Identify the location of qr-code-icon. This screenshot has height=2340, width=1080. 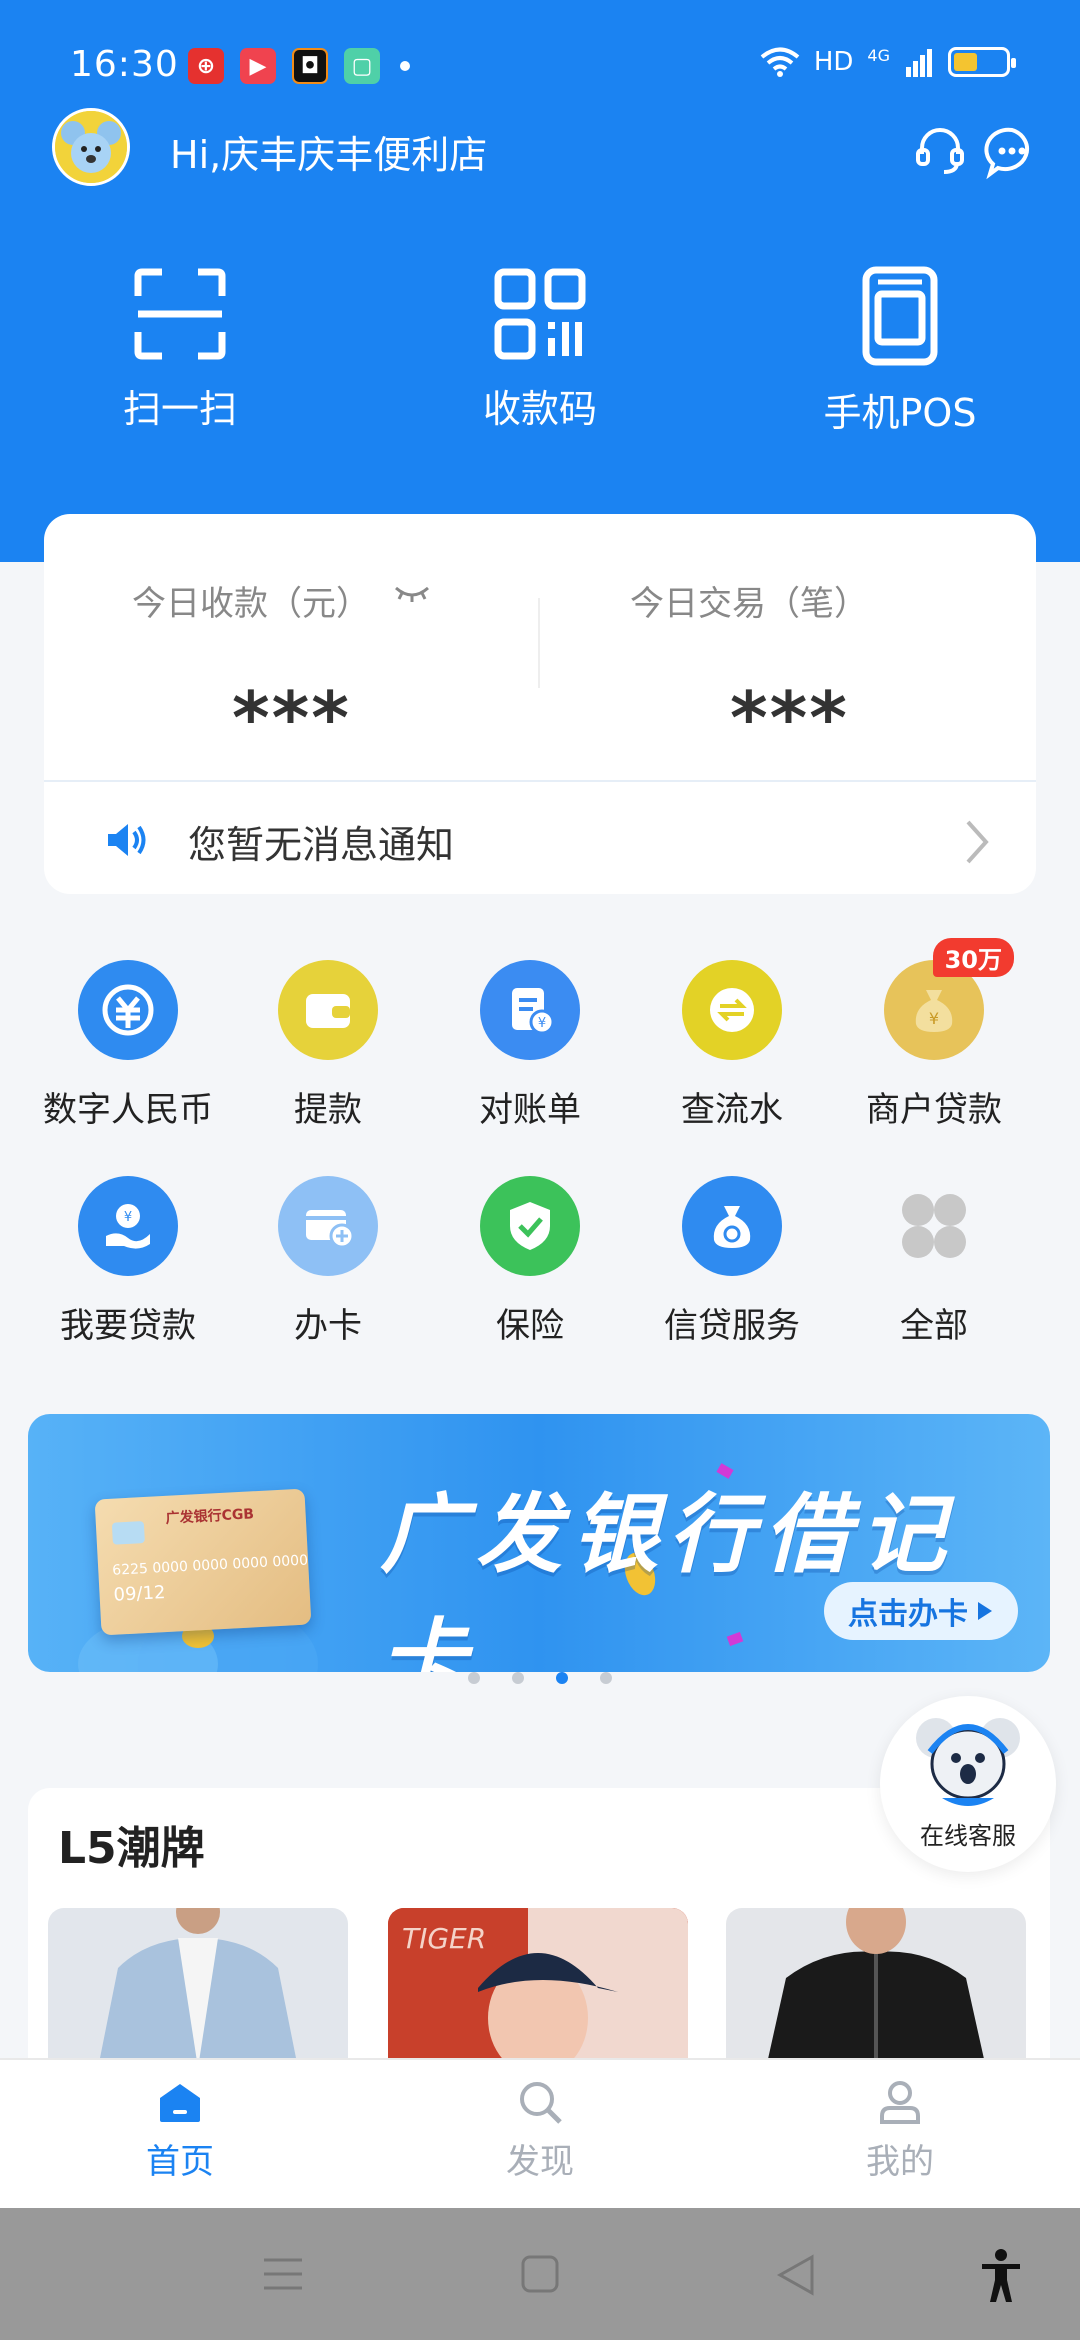
(540, 314).